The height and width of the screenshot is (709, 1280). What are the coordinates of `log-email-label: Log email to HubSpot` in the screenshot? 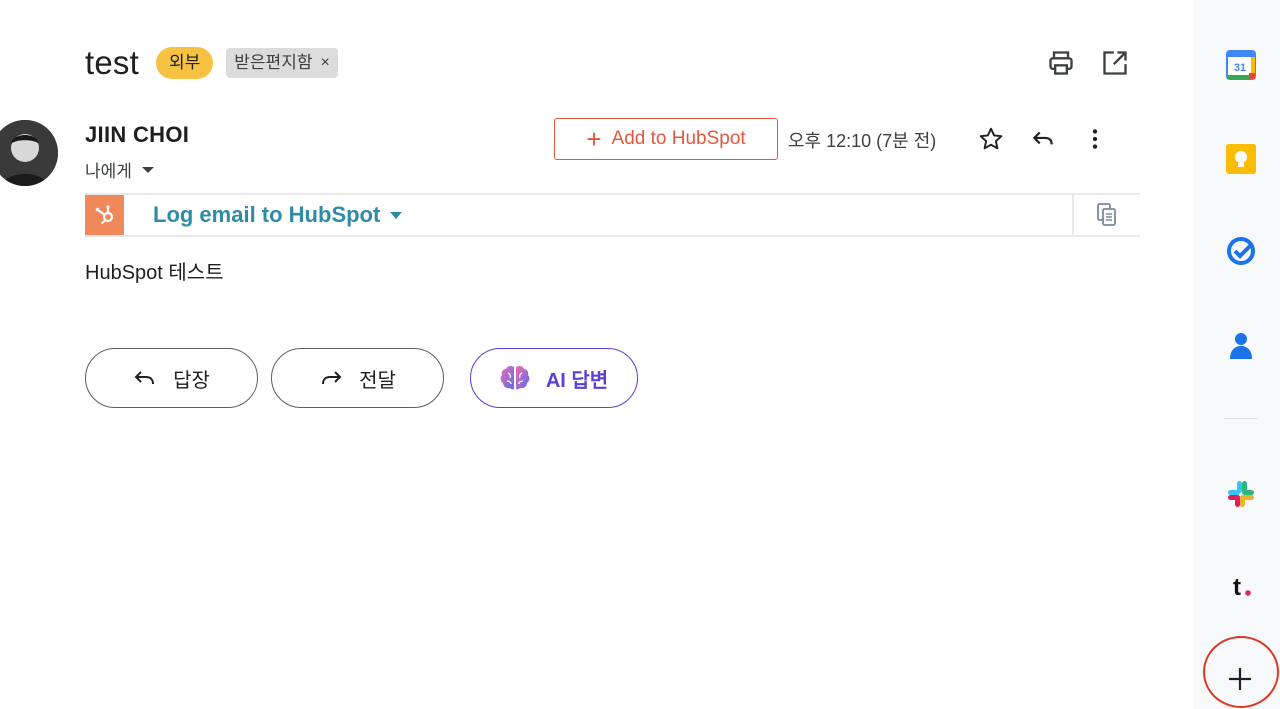 It's located at (267, 214).